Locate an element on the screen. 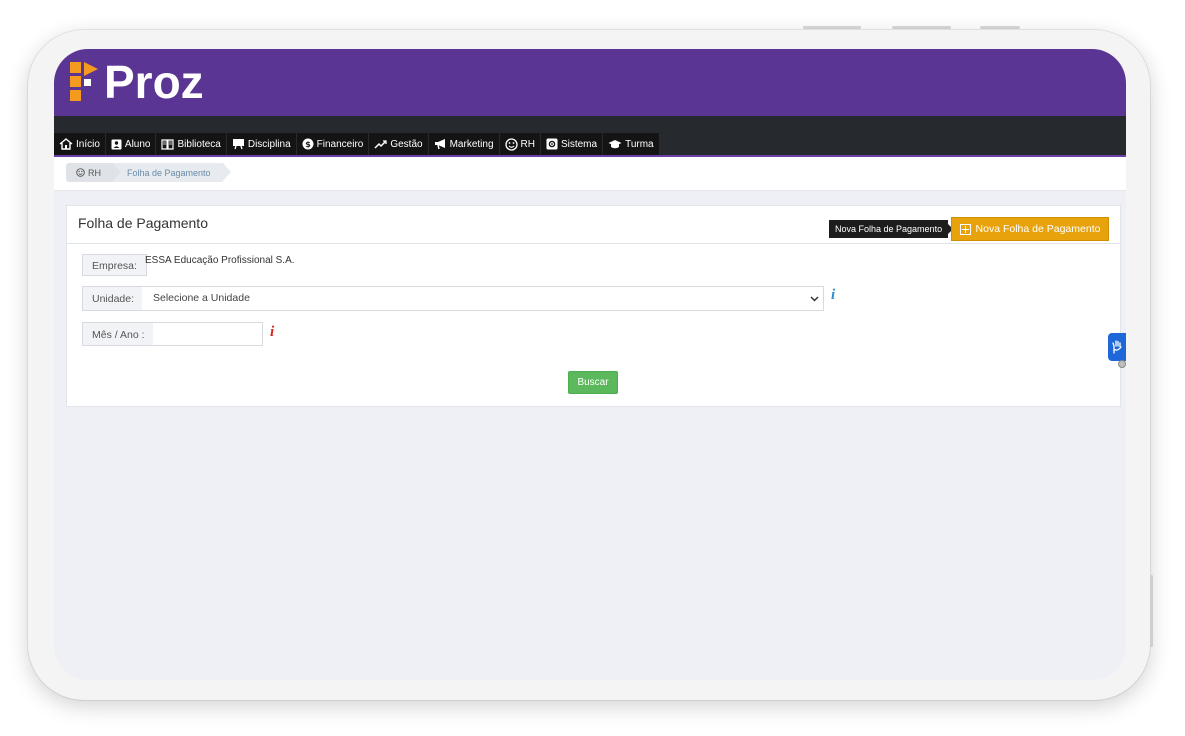 The height and width of the screenshot is (736, 1185). tooltip: Nova Folha de Pagamento is located at coordinates (891, 229).